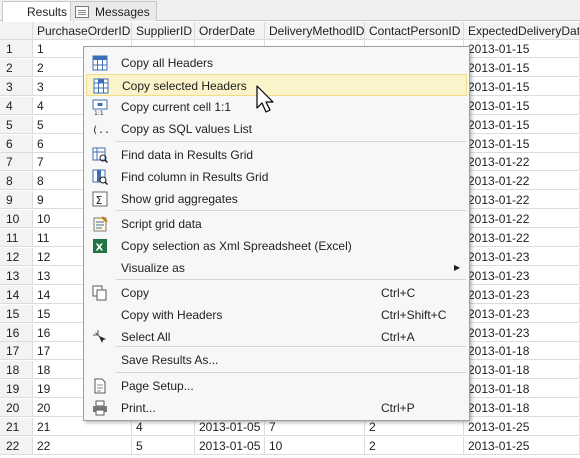 The height and width of the screenshot is (458, 580). Describe the element at coordinates (522, 31) in the screenshot. I see `column-header: ExpectedDeliveryDate` at that location.